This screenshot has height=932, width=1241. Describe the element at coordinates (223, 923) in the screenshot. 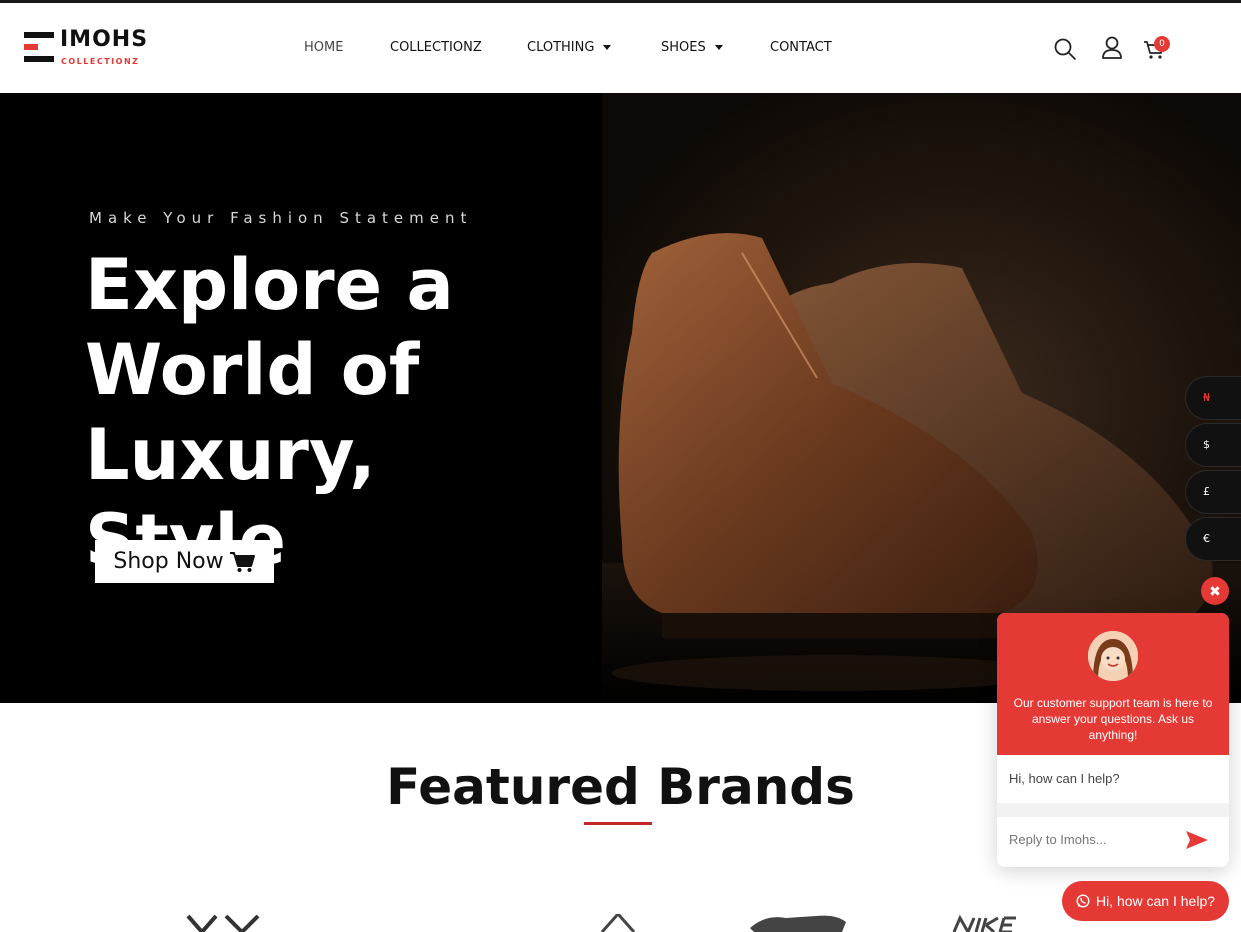

I see `brand-logo-louis-vuitton` at that location.